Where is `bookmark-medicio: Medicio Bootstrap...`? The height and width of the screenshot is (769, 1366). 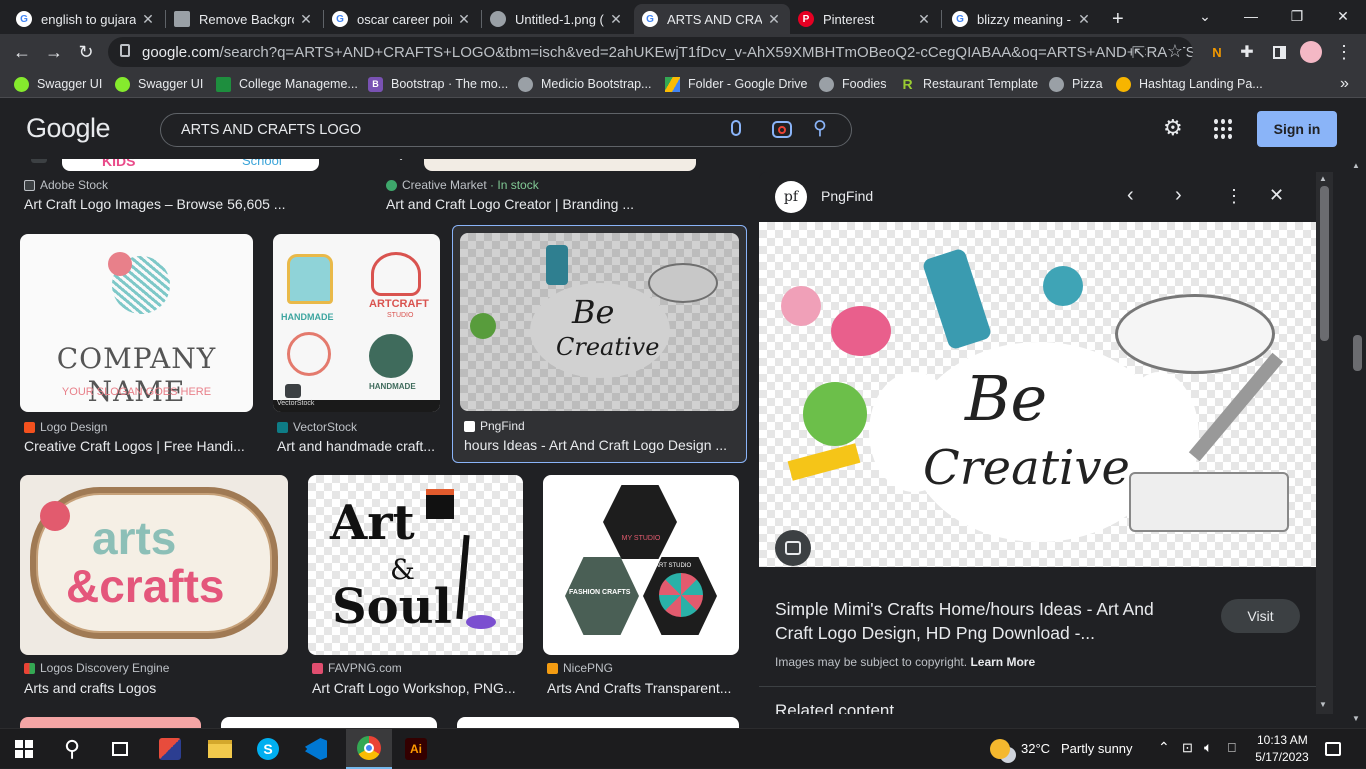 bookmark-medicio: Medicio Bootstrap... is located at coordinates (584, 84).